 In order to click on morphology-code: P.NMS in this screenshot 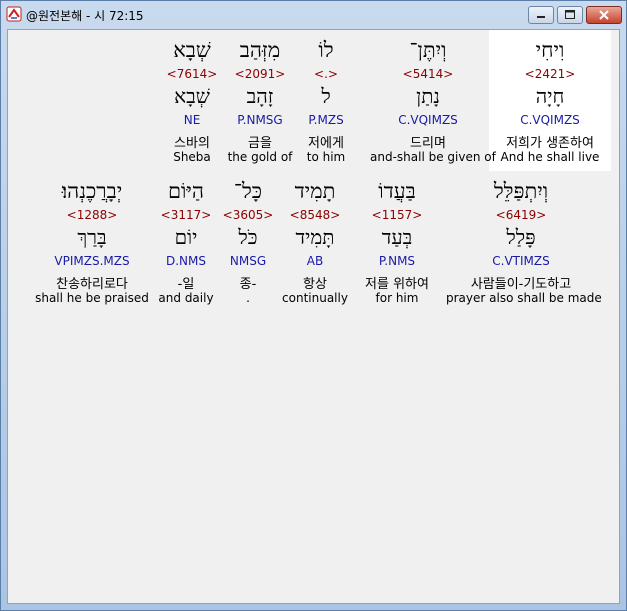, I will do `click(397, 261)`.